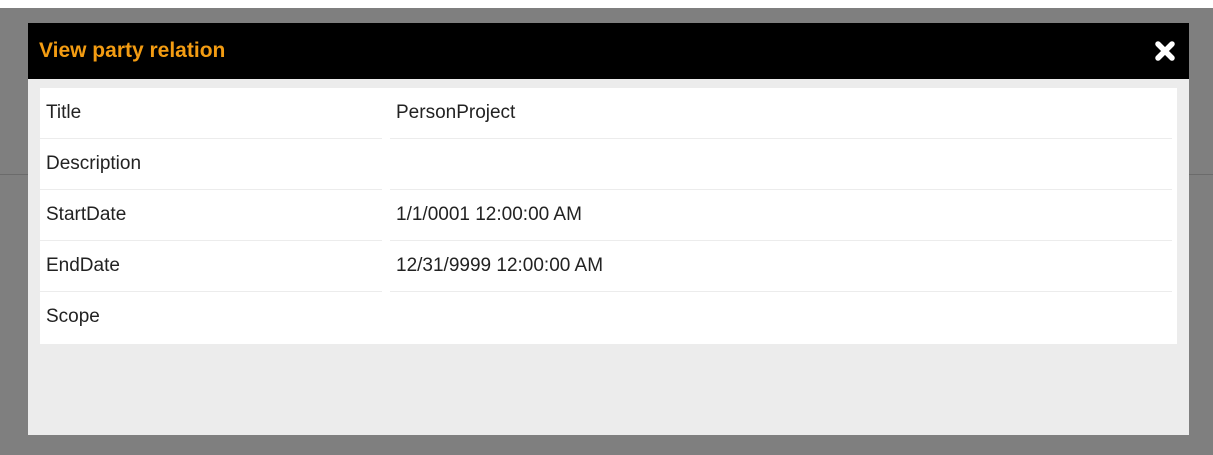 The height and width of the screenshot is (455, 1213). Describe the element at coordinates (94, 163) in the screenshot. I see `field-label-description: Description` at that location.